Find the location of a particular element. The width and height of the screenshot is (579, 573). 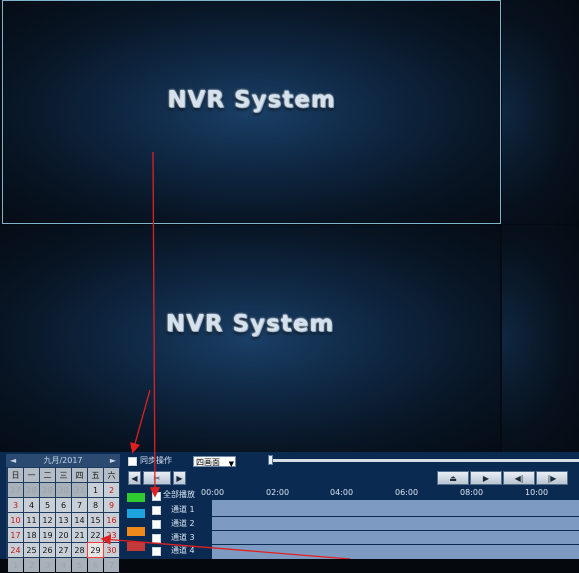

sync-operation-checkbox is located at coordinates (132, 461).